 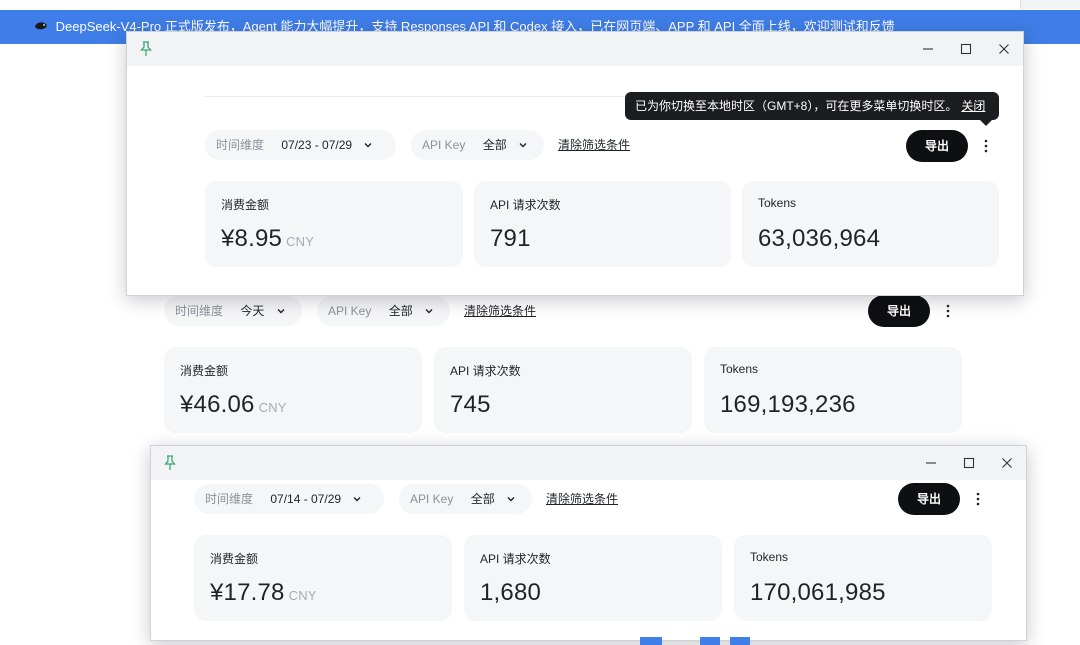 I want to click on api-requests-card: API 请求次数 745, so click(x=563, y=390).